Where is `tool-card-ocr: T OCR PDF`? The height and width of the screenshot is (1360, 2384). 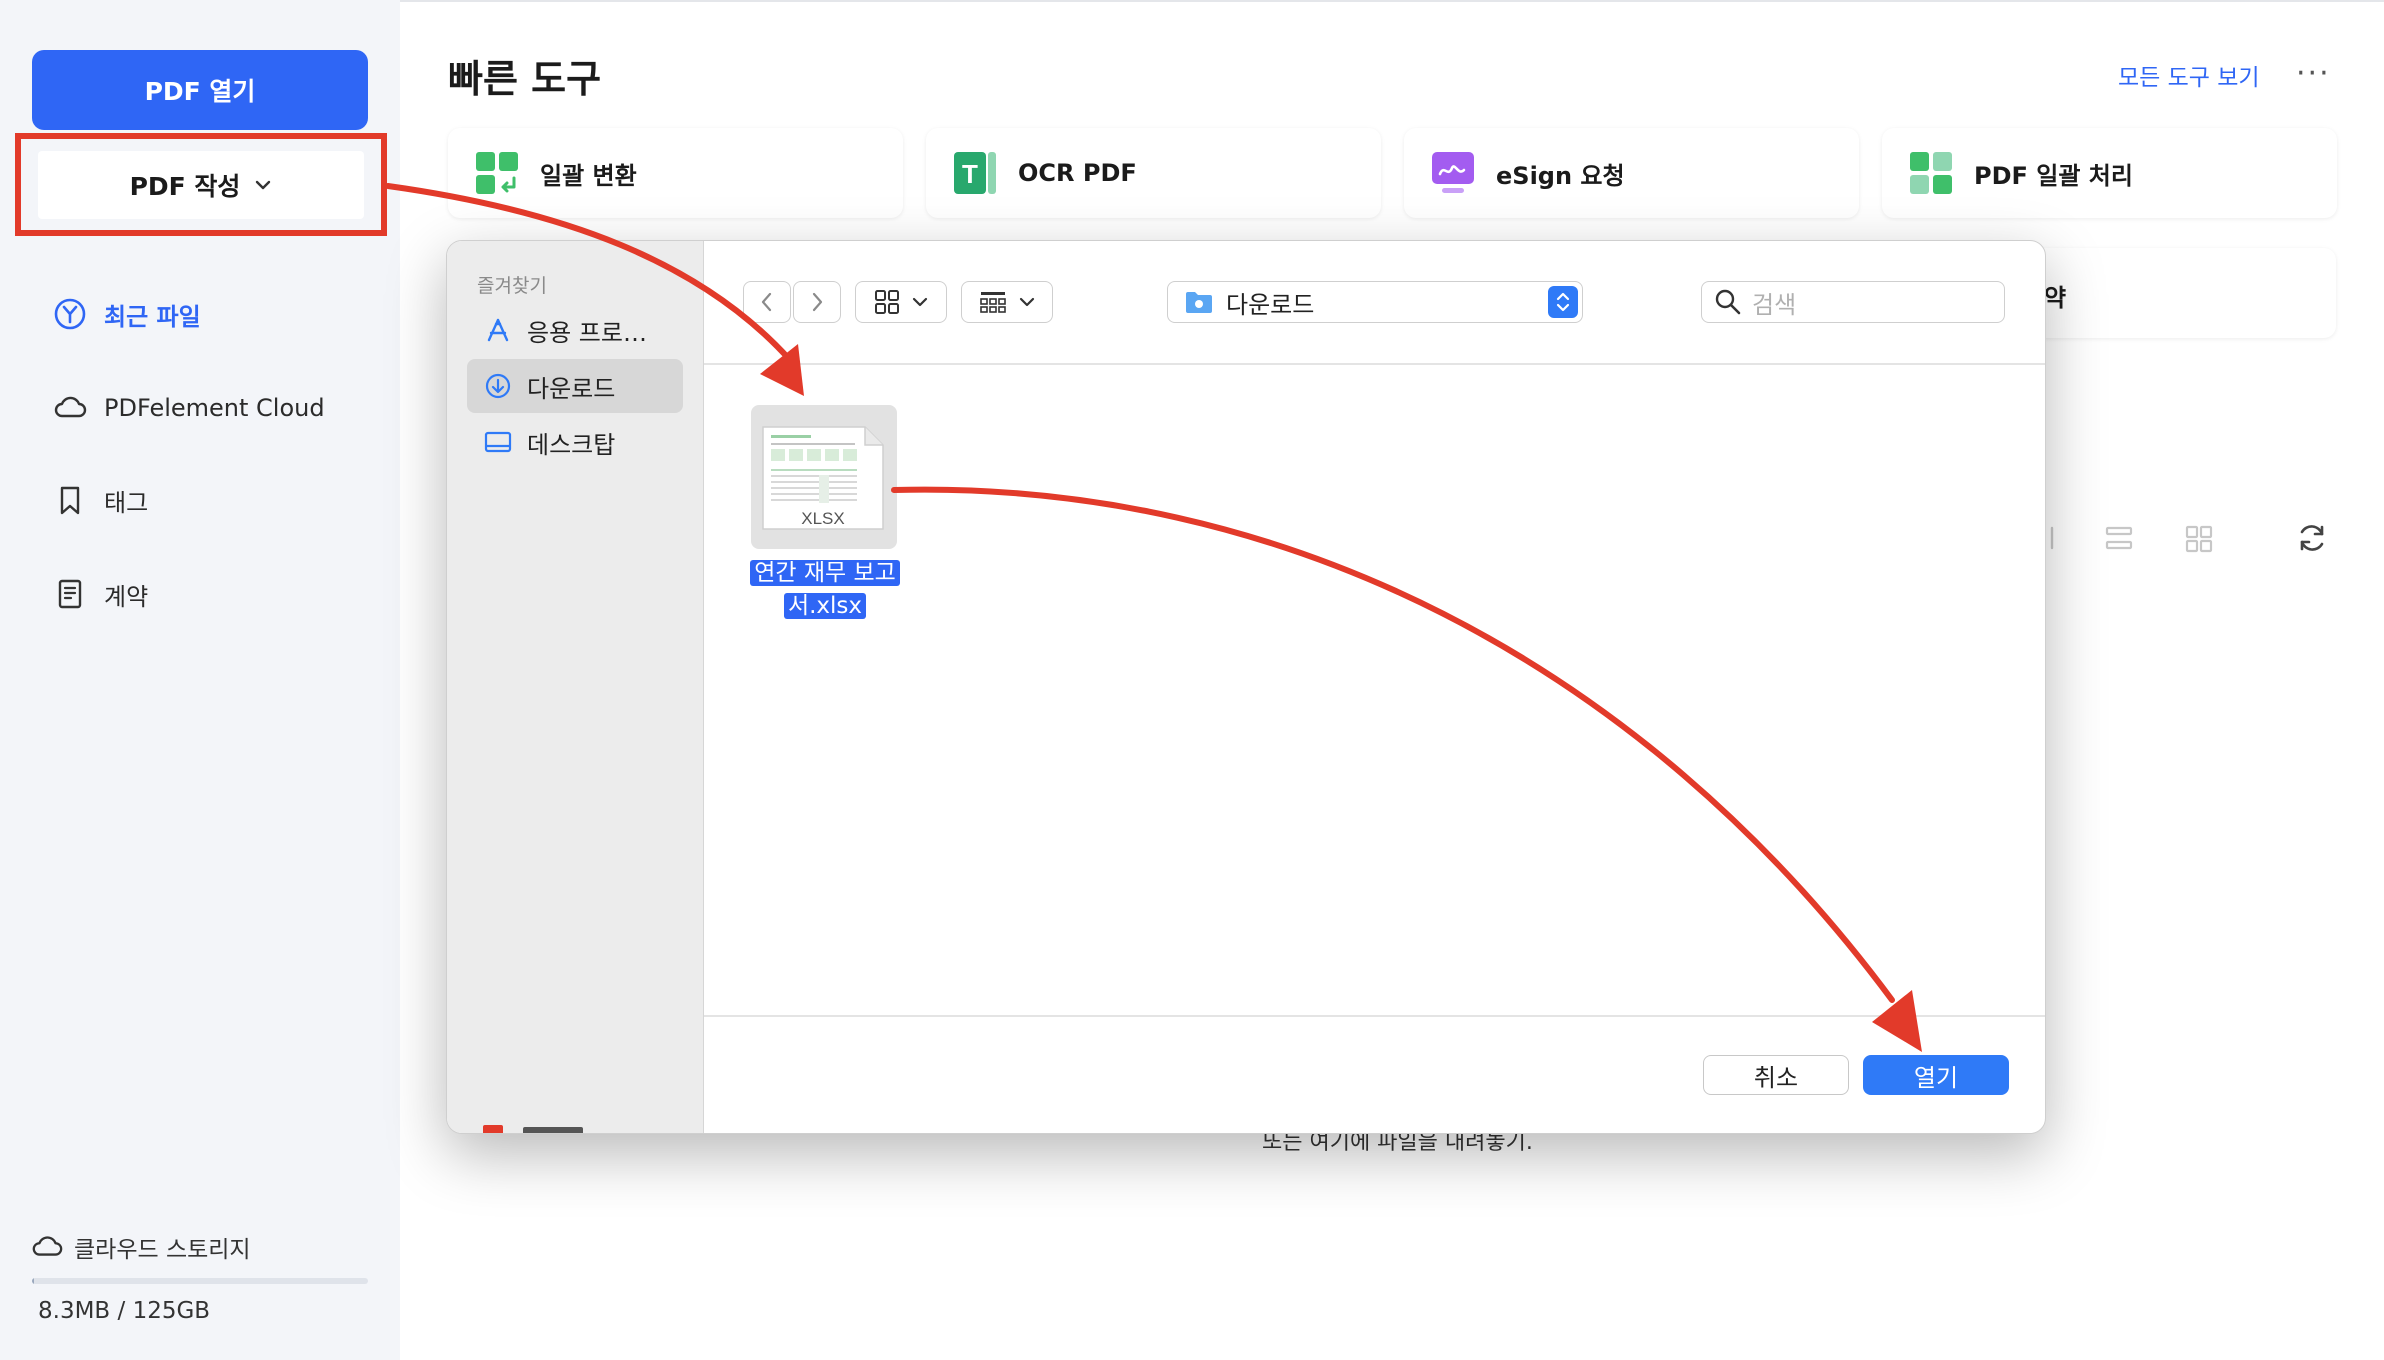 tool-card-ocr: T OCR PDF is located at coordinates (1153, 173).